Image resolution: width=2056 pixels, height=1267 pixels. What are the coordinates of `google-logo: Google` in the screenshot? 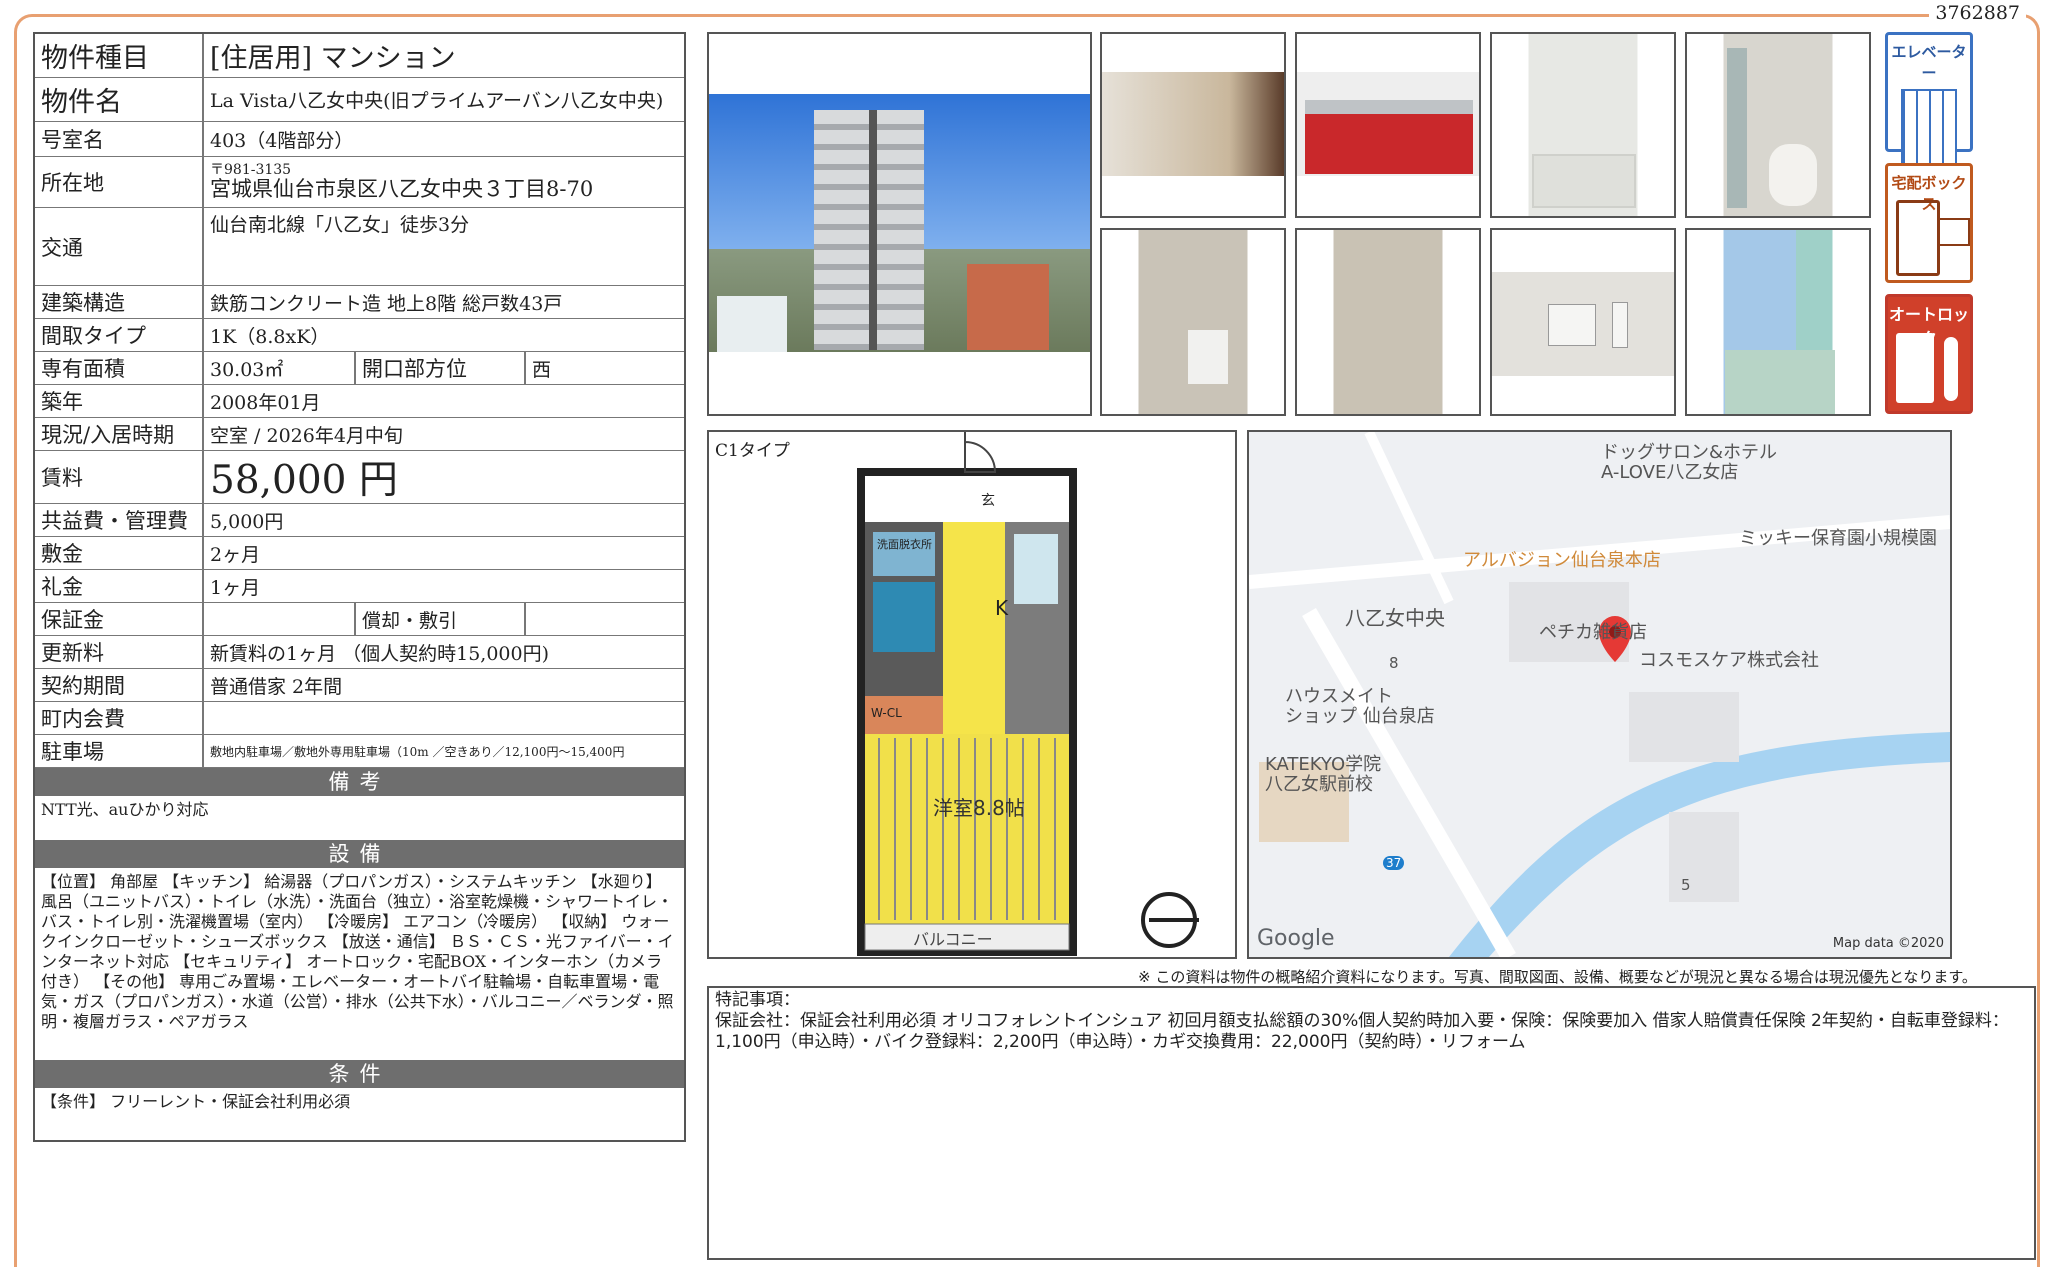 It's located at (1296, 938).